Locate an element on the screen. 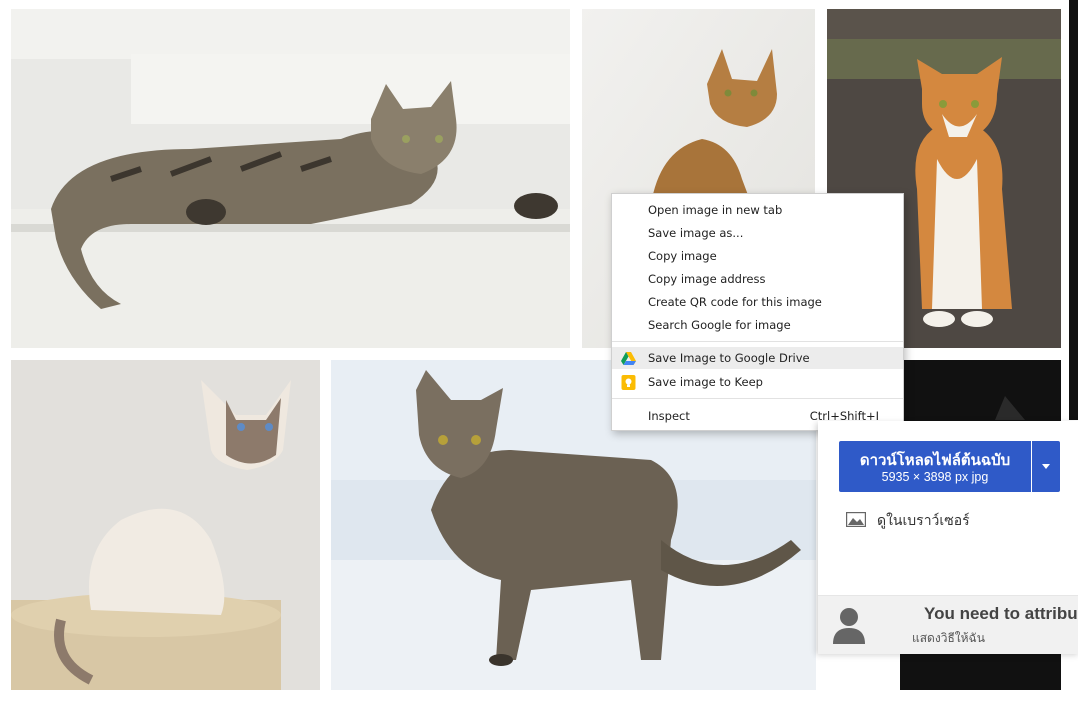 This screenshot has height=702, width=1078. menu-item-save-to-google-drive: Save Image to Google Drive is located at coordinates (757, 358).